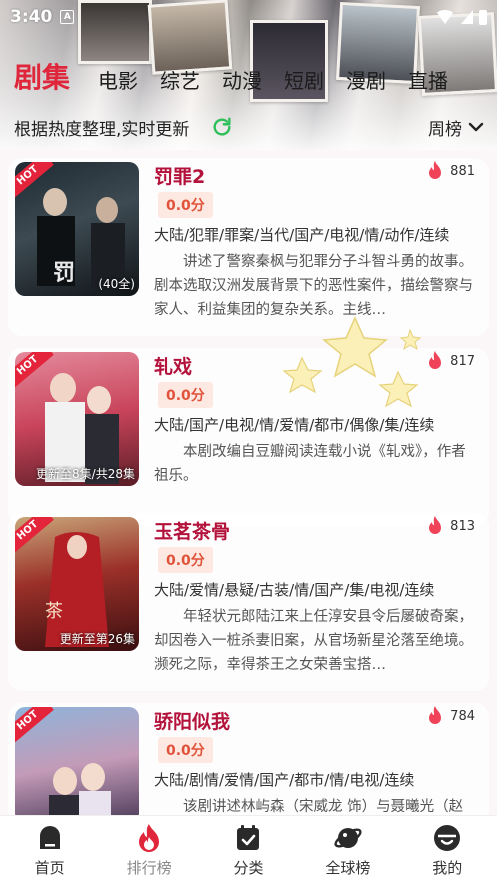 The height and width of the screenshot is (885, 497). Describe the element at coordinates (462, 716) in the screenshot. I see `heat-value: 784` at that location.